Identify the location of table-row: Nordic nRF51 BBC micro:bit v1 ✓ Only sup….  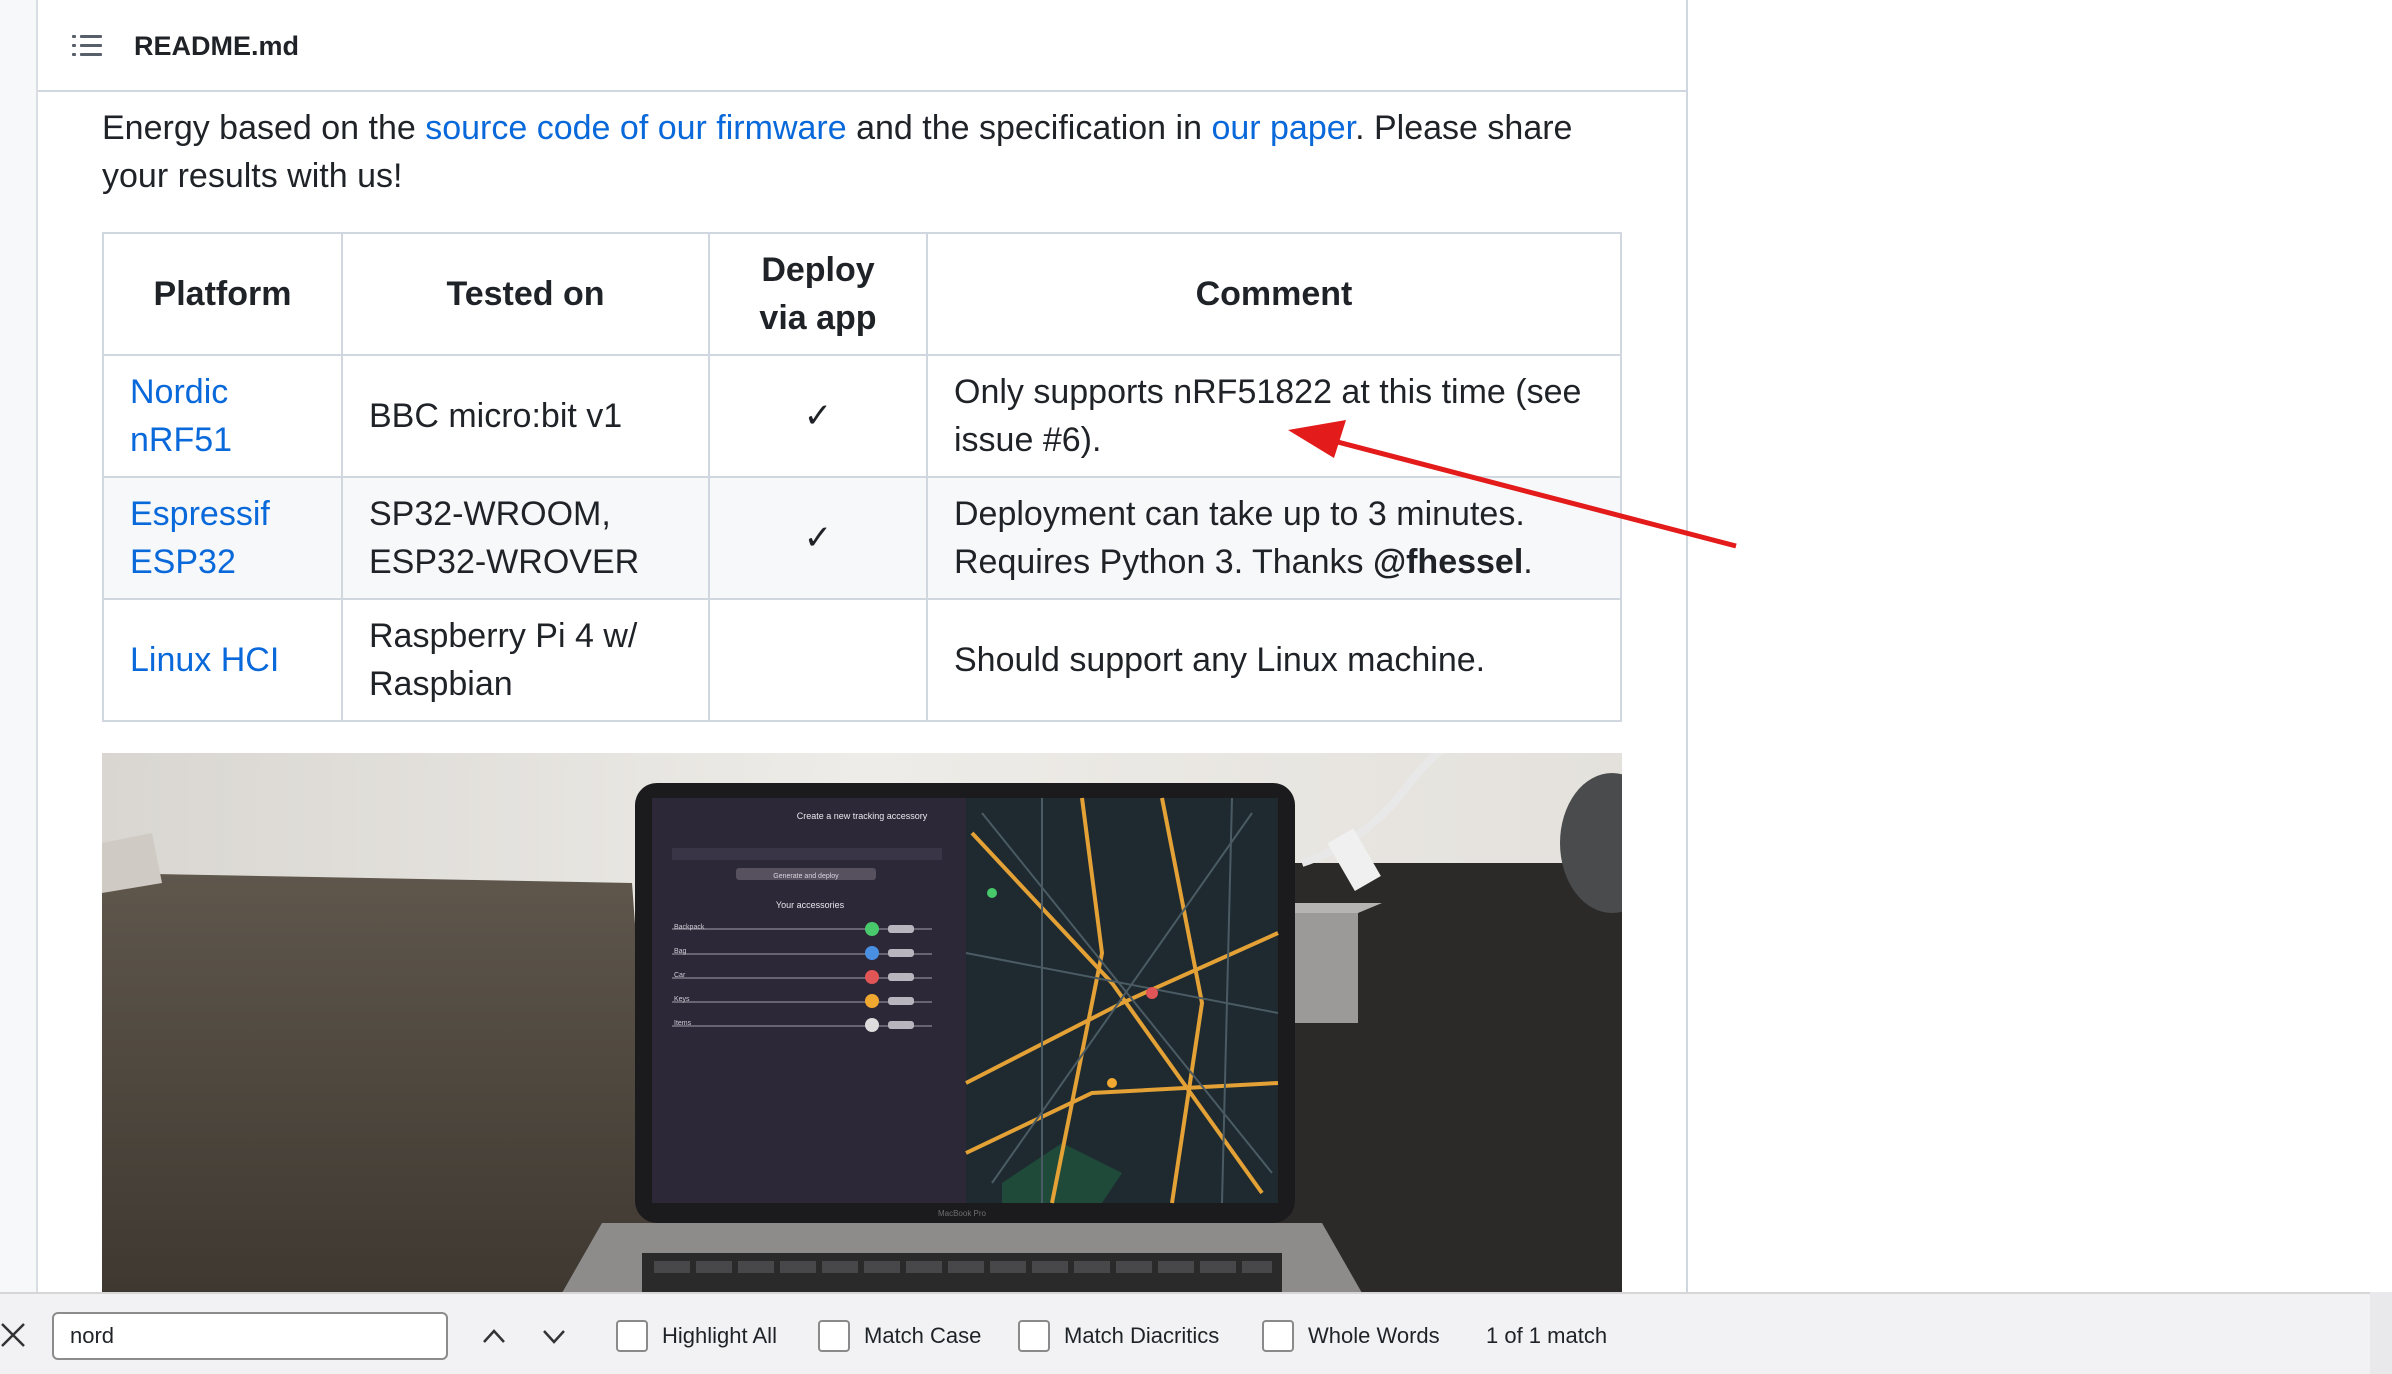
(862, 416).